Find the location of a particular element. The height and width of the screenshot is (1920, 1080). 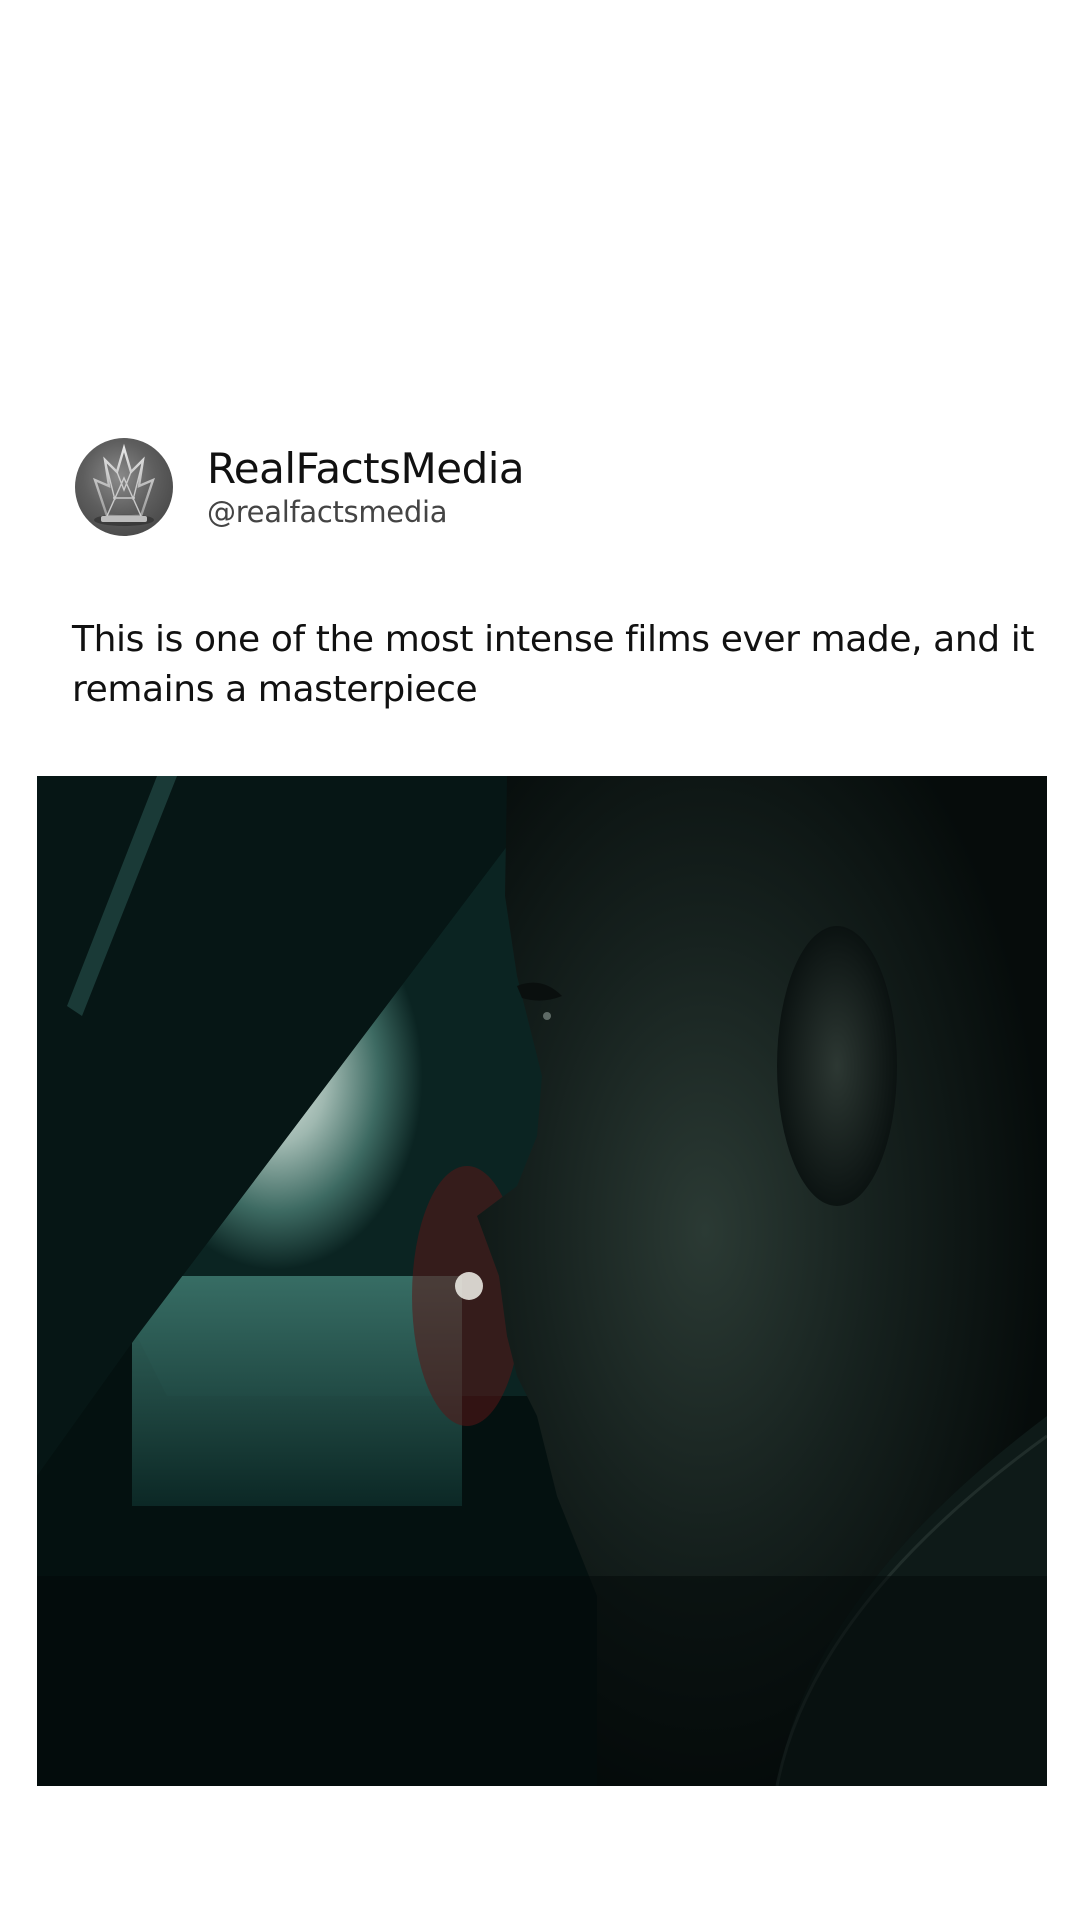

post-header: RealFactsMedia @realfactsmedia is located at coordinates (300, 487).